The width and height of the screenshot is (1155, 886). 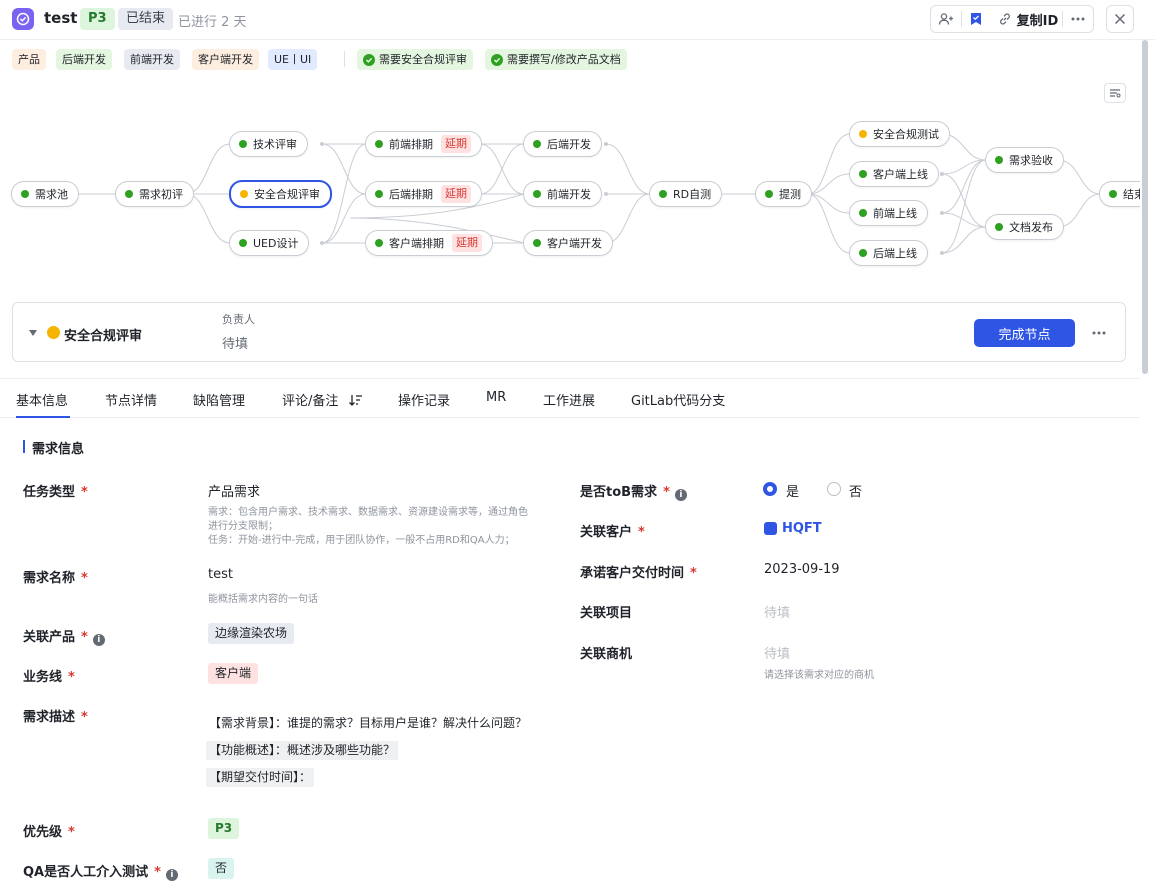 I want to click on tab-basic-info: 基本信息, so click(x=42, y=399).